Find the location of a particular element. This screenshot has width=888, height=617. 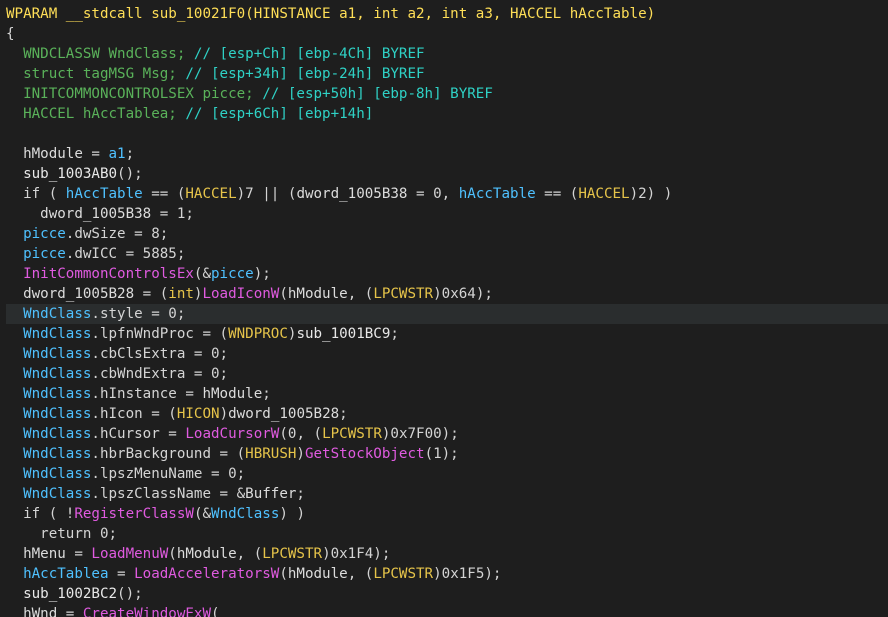

code-line: dword_1005B38 = 1; is located at coordinates (447, 214).